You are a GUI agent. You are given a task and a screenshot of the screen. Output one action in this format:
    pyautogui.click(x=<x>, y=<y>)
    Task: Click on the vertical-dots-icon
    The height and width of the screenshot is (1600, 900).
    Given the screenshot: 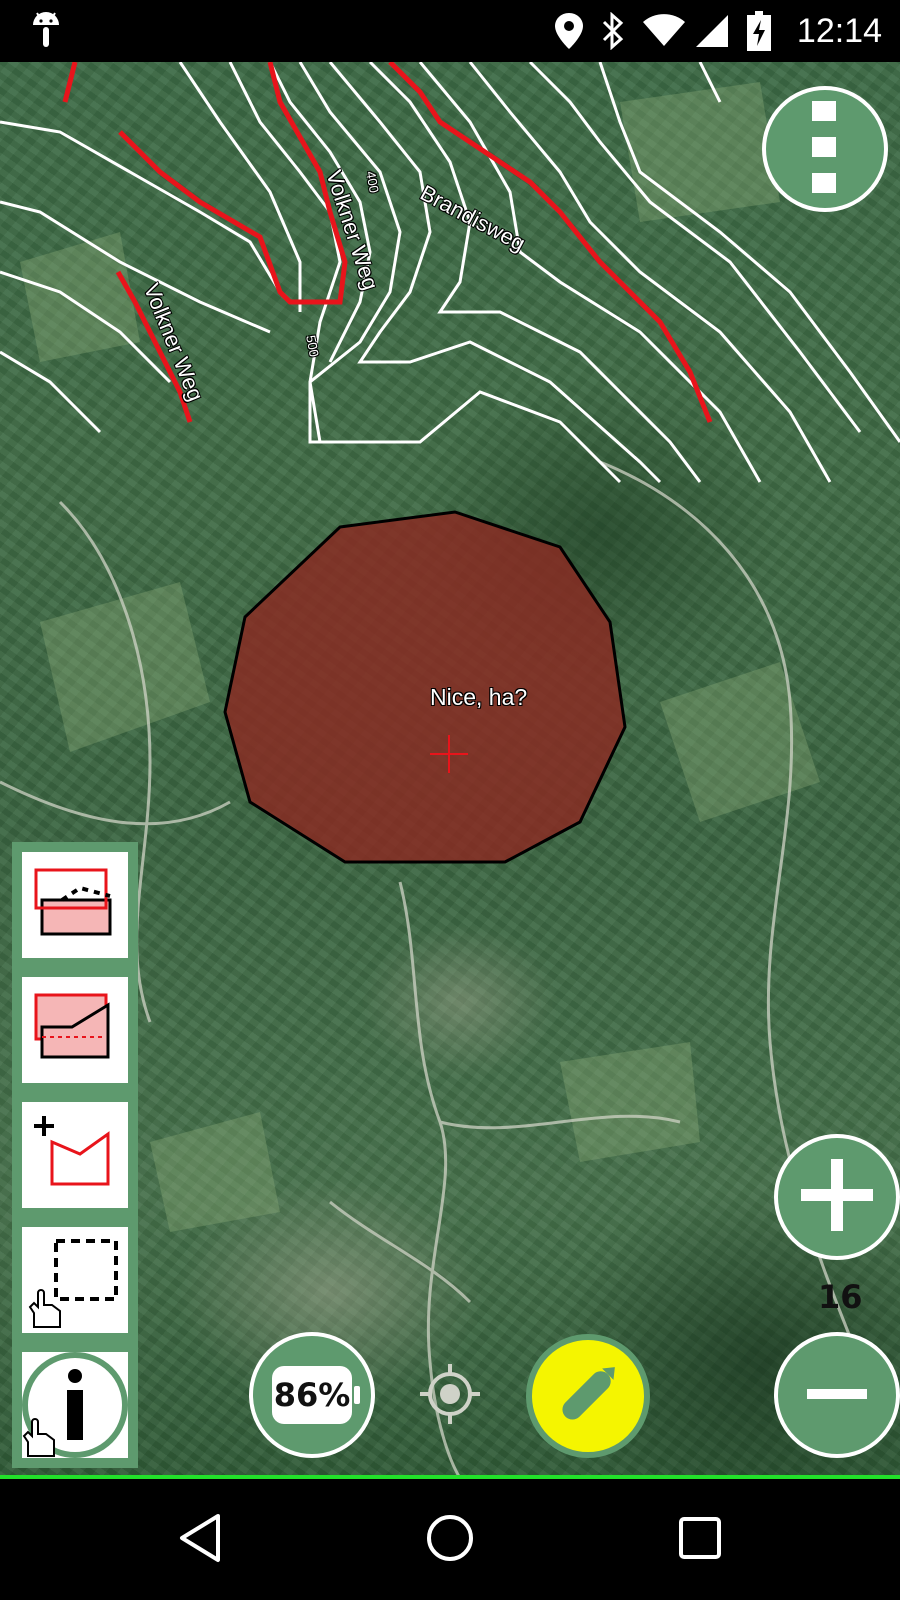 What is the action you would take?
    pyautogui.click(x=825, y=149)
    